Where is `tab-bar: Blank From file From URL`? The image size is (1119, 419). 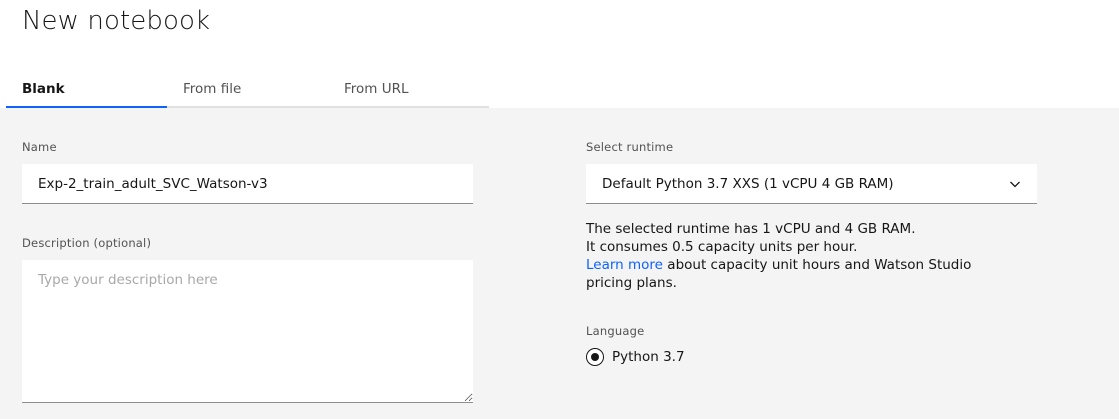 tab-bar: Blank From file From URL is located at coordinates (247, 90).